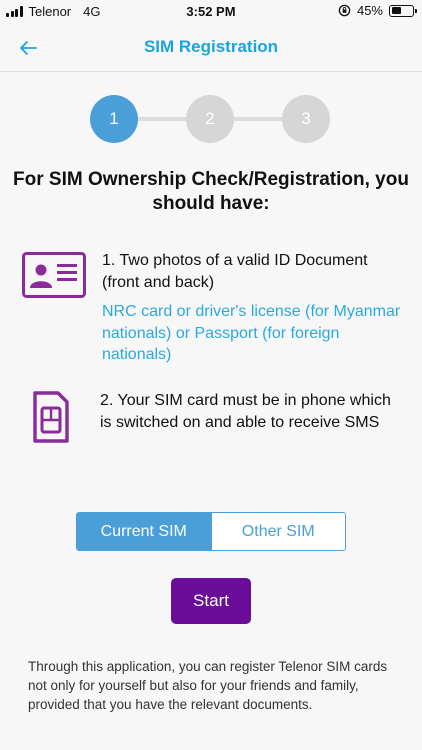  Describe the element at coordinates (51, 417) in the screenshot. I see `sim-card-icon` at that location.